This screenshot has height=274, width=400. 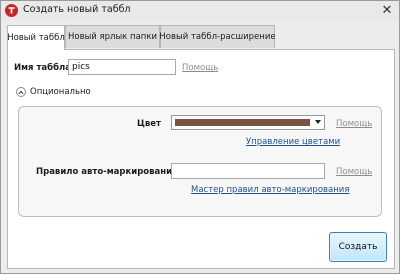 What do you see at coordinates (242, 122) in the screenshot?
I see `color-swatch` at bounding box center [242, 122].